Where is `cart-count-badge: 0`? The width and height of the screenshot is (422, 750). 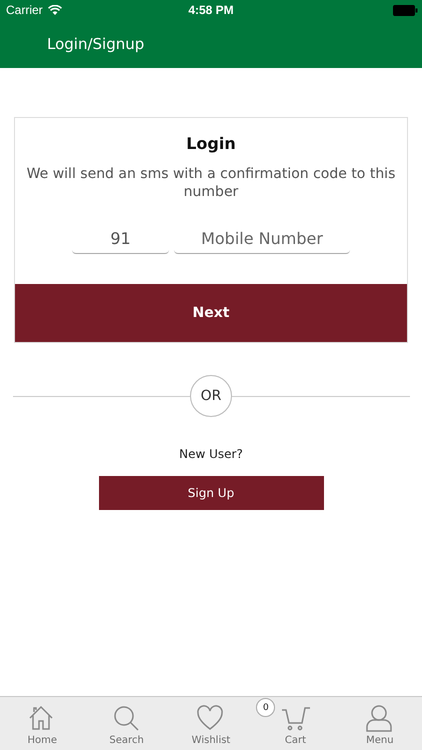 cart-count-badge: 0 is located at coordinates (266, 707).